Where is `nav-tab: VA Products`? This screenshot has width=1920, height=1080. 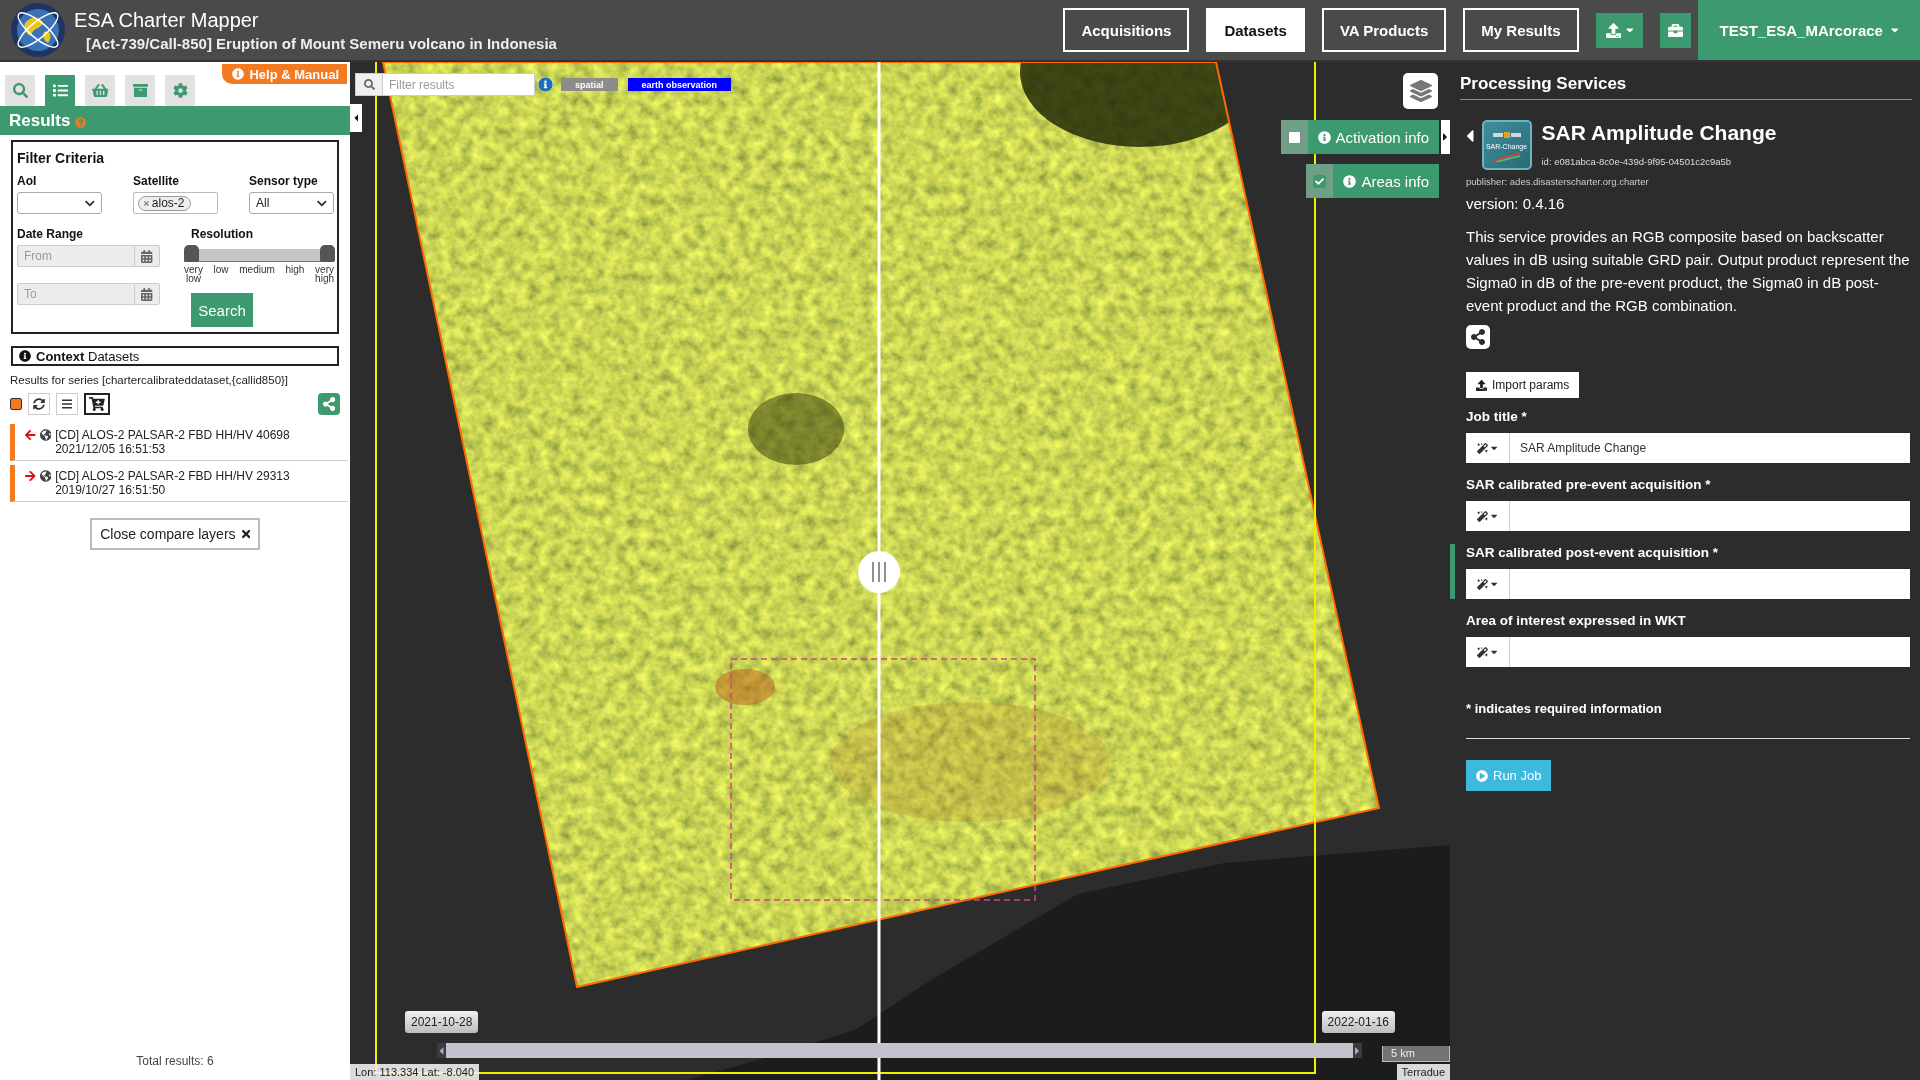 nav-tab: VA Products is located at coordinates (1384, 30).